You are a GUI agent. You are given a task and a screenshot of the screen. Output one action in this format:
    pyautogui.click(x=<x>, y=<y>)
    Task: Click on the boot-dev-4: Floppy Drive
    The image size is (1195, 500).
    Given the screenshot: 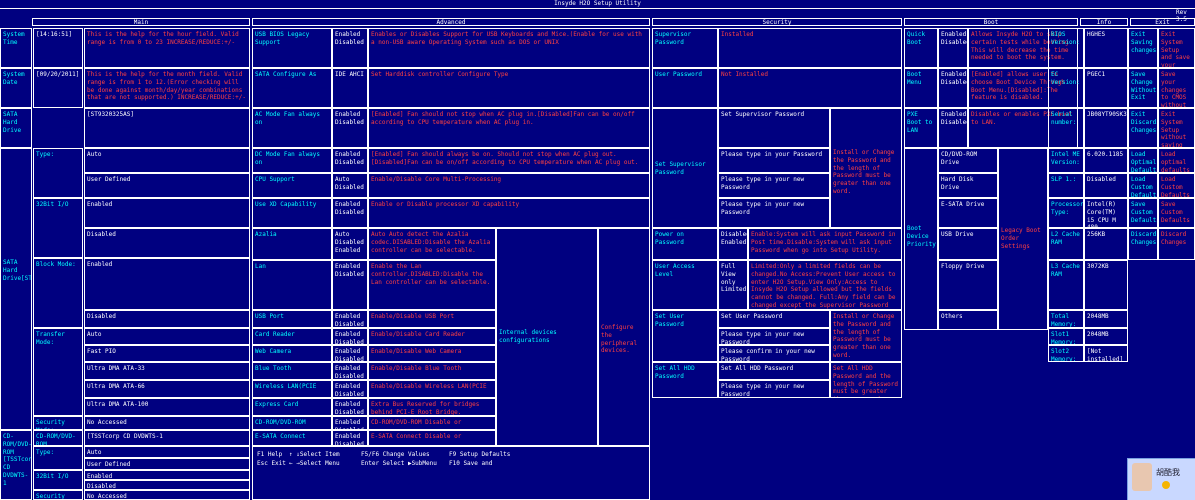 What is the action you would take?
    pyautogui.click(x=968, y=285)
    